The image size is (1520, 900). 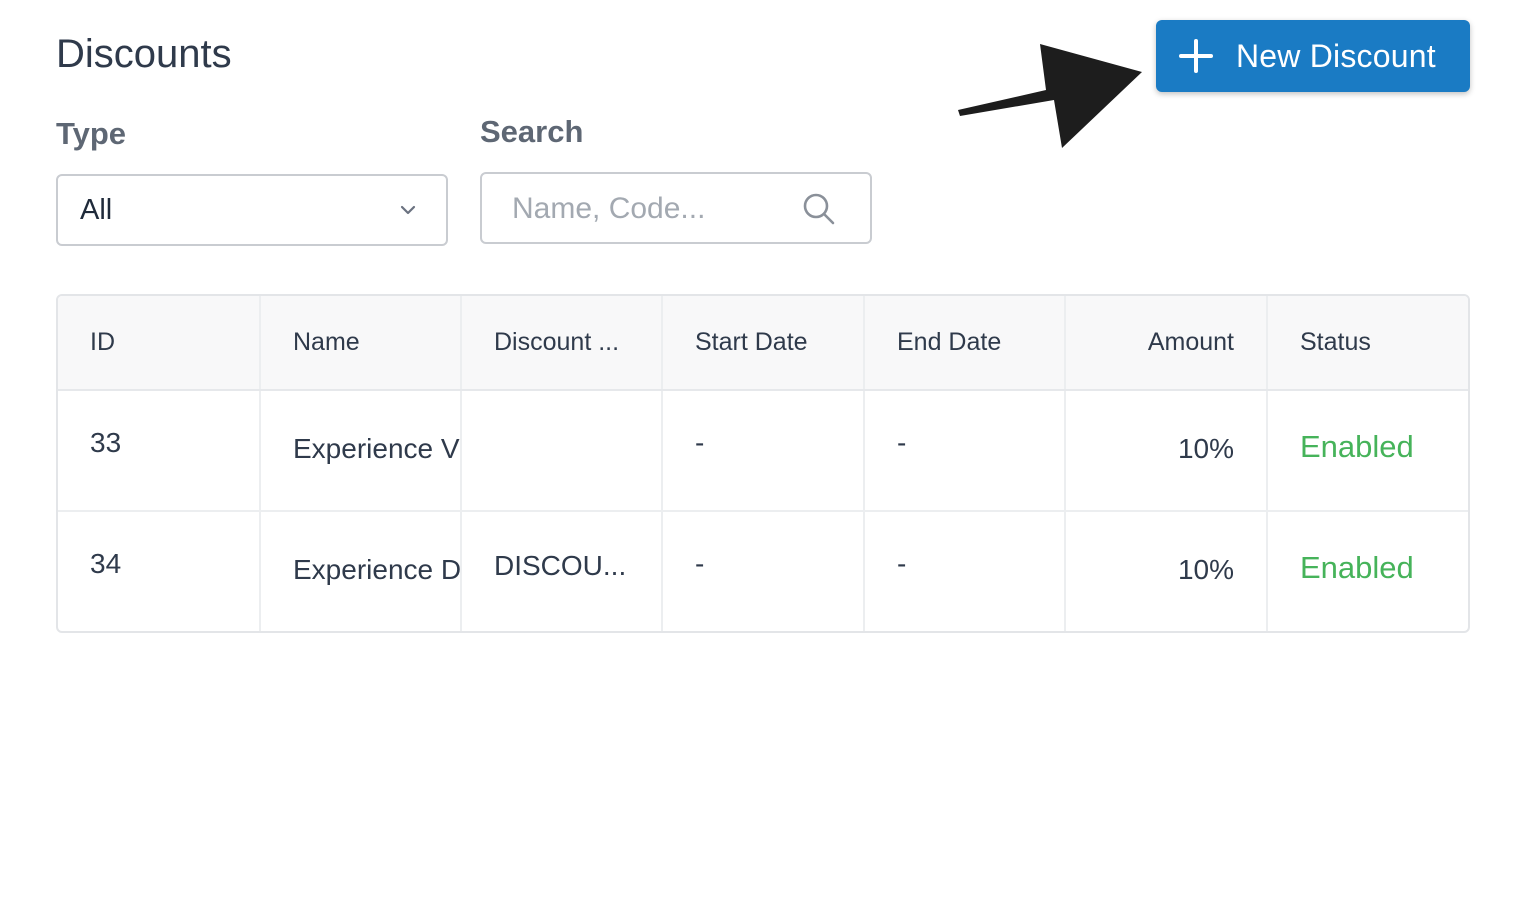 I want to click on type-select-value: All, so click(x=96, y=209).